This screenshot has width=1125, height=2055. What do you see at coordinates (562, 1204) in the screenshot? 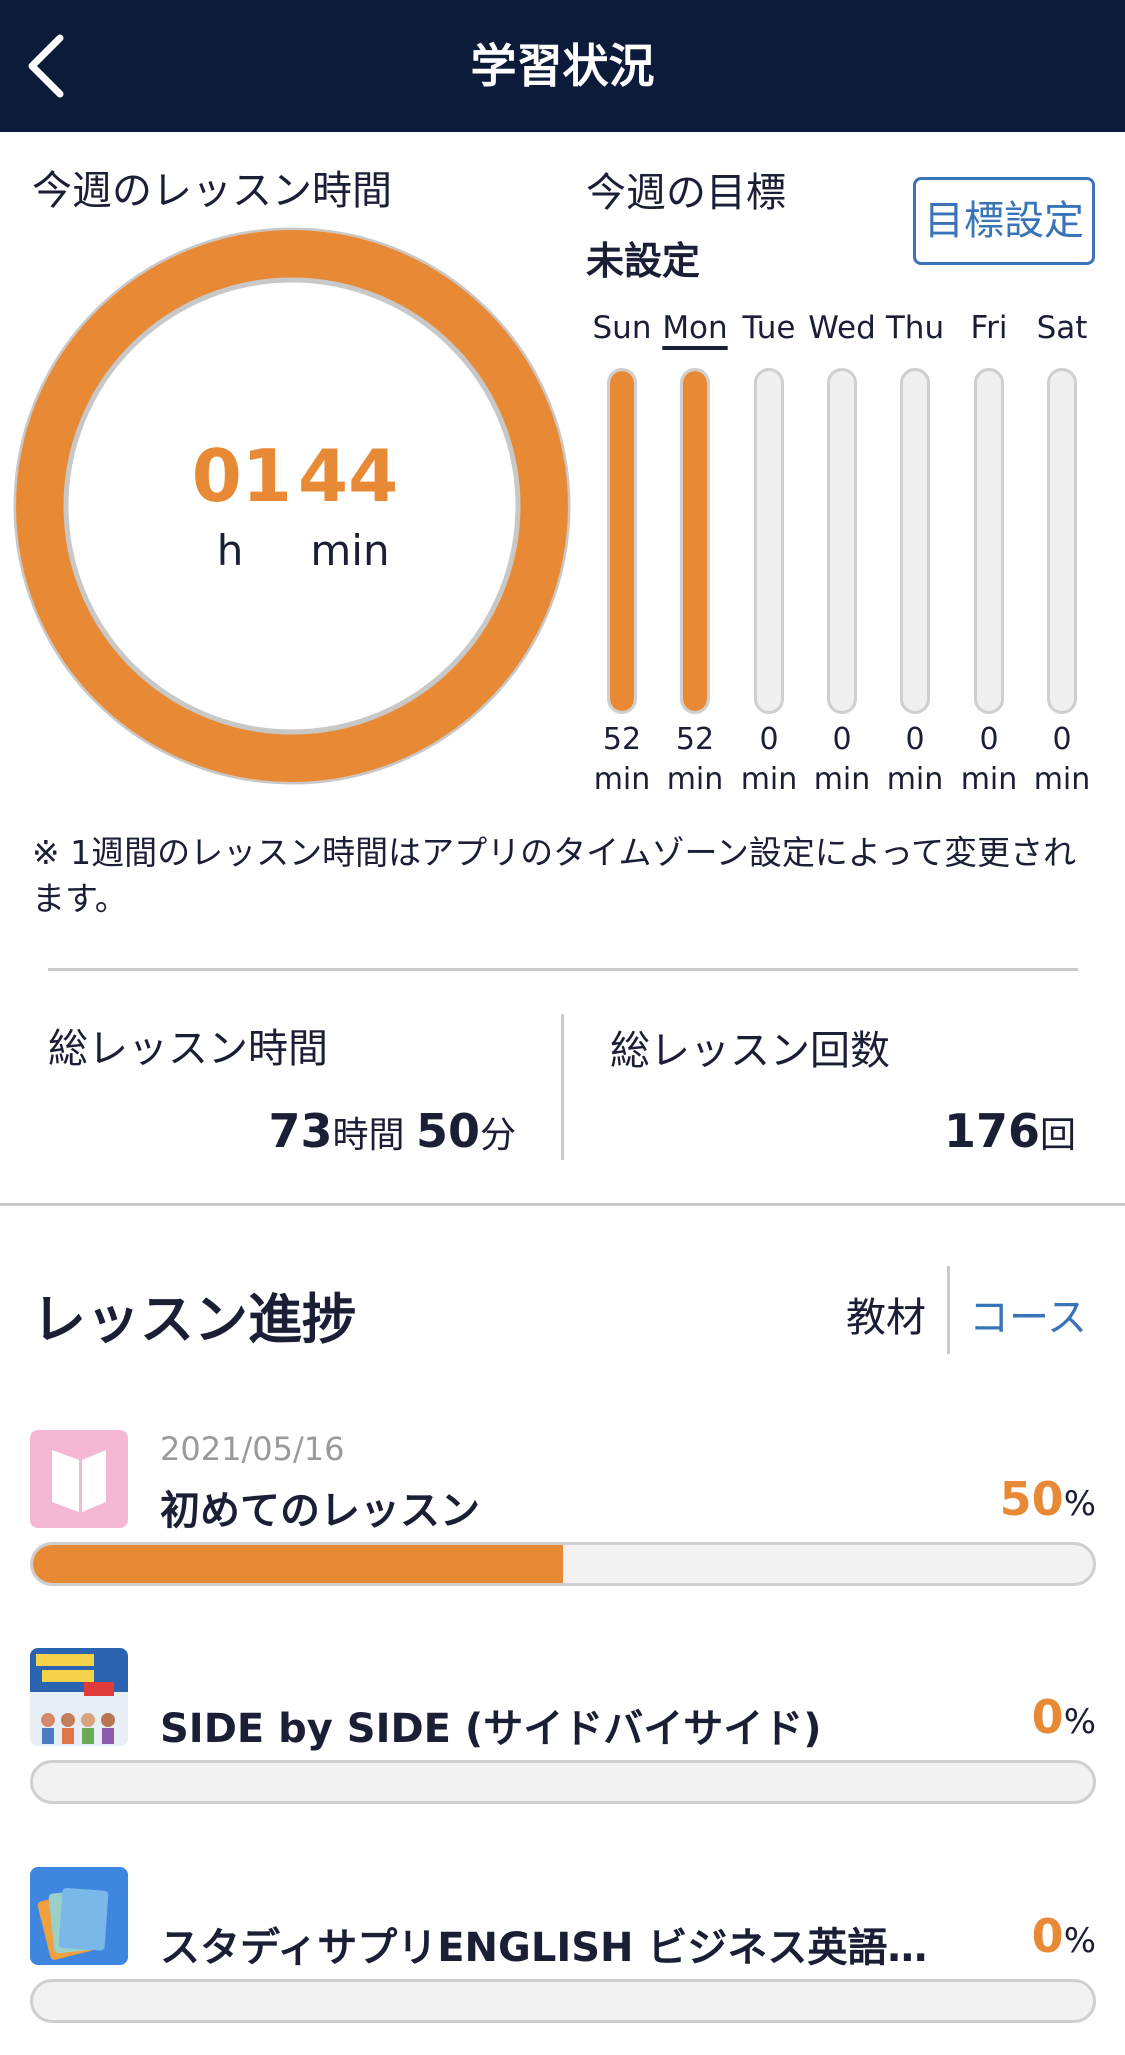
I see `section-divider` at bounding box center [562, 1204].